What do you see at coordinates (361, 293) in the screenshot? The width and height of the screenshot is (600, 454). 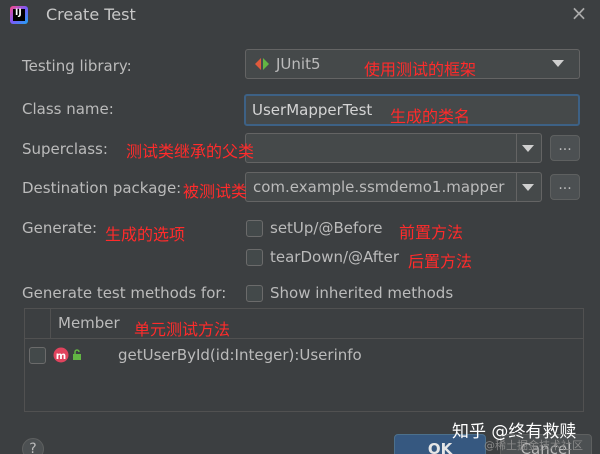 I see `show-inherited-label: Show inherited methods` at bounding box center [361, 293].